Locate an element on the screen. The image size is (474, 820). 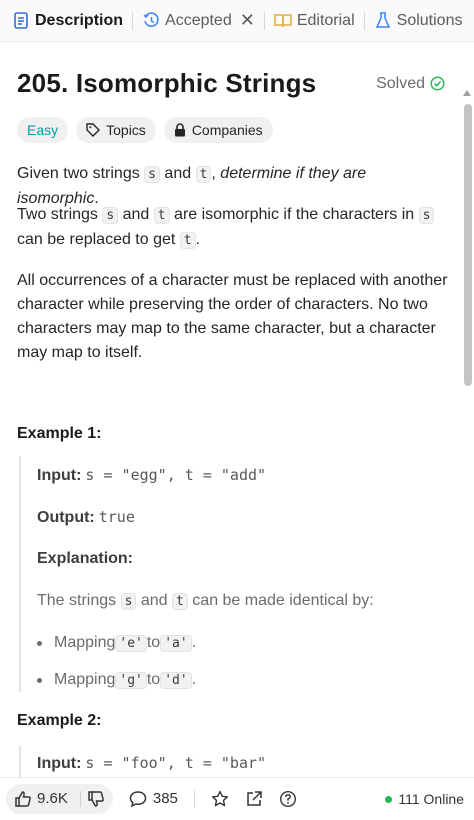
problem-title: 205. Isomorphic Strings is located at coordinates (166, 83).